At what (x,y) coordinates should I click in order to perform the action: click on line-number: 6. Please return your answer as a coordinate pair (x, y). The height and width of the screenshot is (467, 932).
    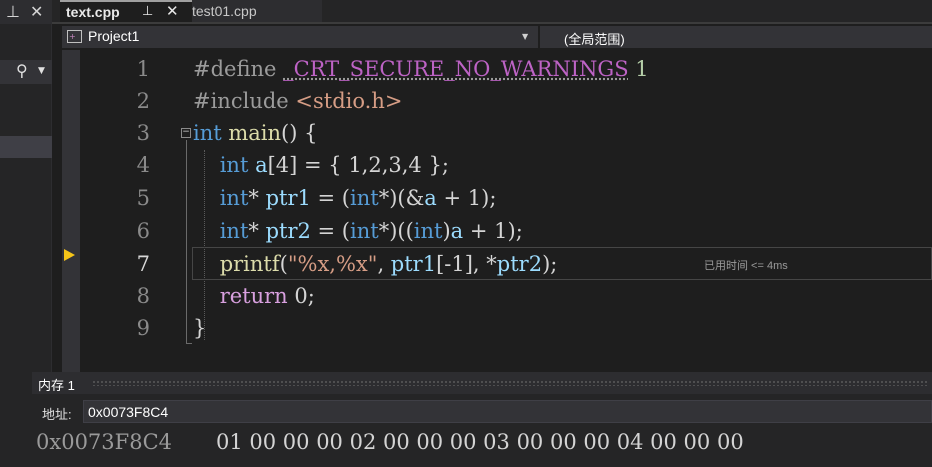
    Looking at the image, I should click on (143, 231).